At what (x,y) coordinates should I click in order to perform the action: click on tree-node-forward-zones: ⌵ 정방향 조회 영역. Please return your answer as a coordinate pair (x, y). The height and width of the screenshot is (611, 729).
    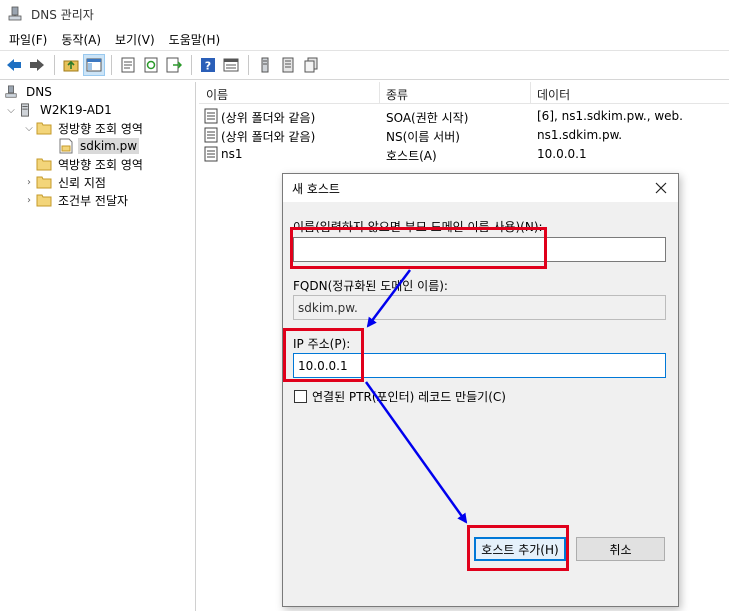
    Looking at the image, I should click on (83, 128).